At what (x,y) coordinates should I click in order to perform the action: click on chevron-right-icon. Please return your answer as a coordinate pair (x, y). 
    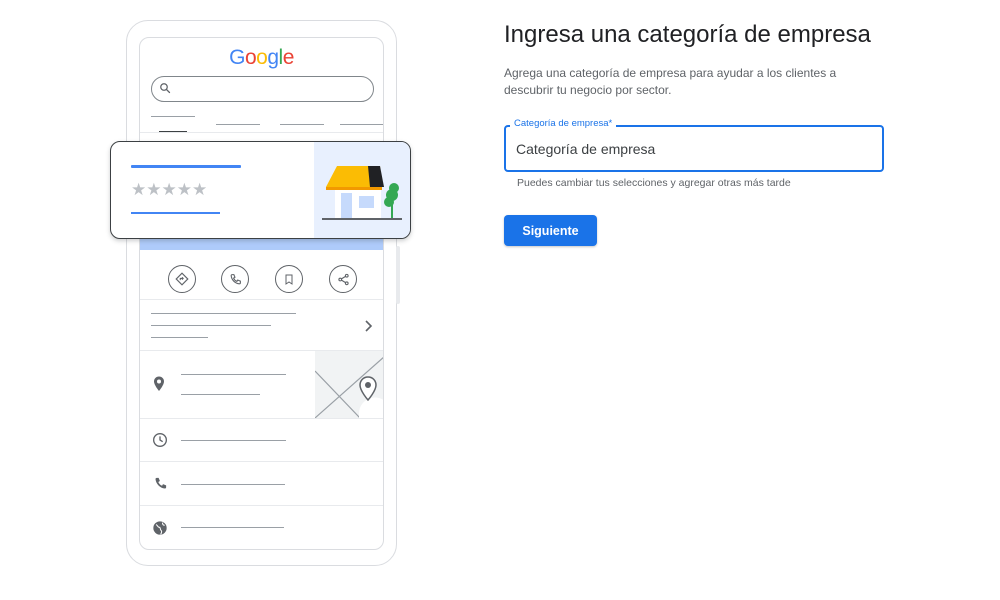
    Looking at the image, I should click on (369, 326).